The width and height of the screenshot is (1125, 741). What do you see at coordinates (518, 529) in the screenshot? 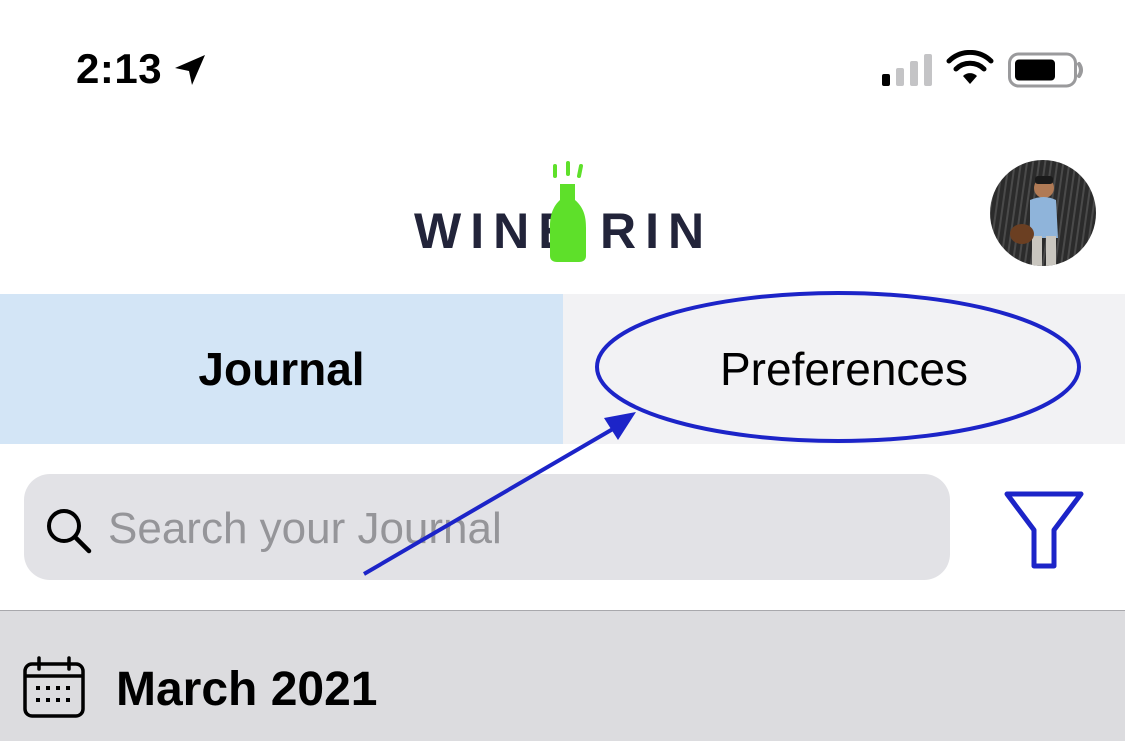
I see `search-input` at bounding box center [518, 529].